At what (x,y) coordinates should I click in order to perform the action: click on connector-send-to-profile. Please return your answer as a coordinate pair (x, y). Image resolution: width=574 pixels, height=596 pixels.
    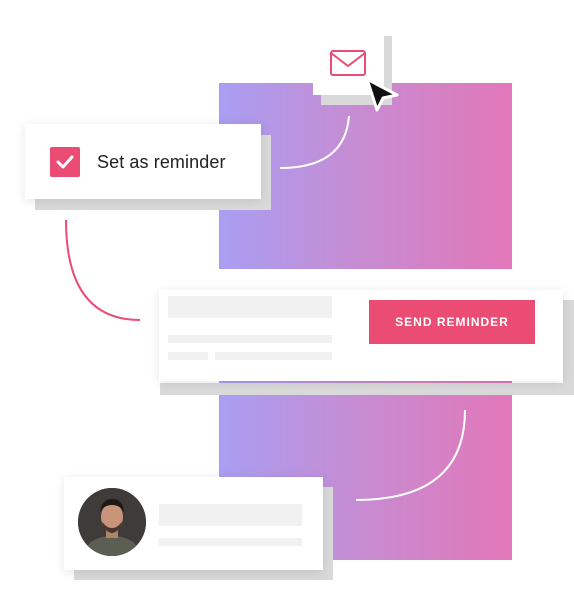
    Looking at the image, I should click on (410, 455).